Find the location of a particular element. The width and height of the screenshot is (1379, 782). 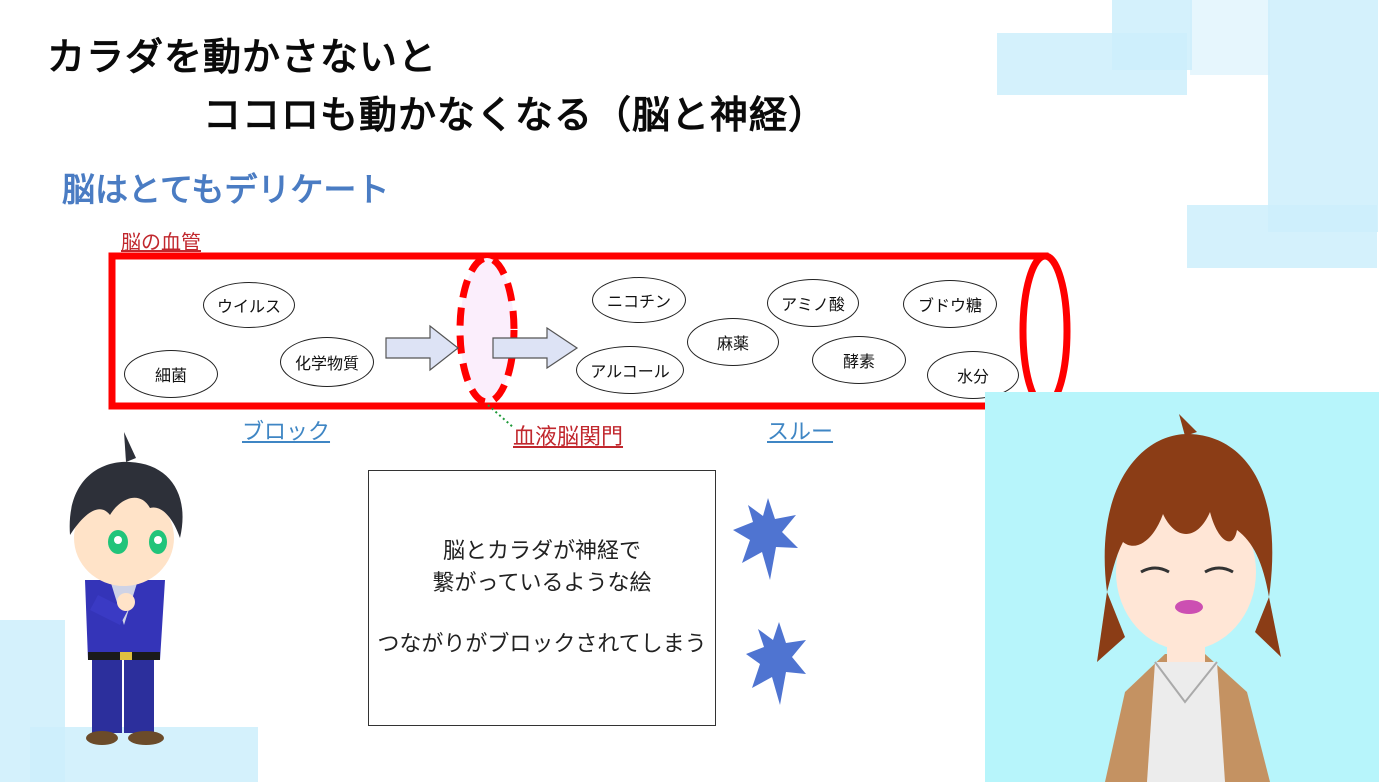

boy-character-illustration is located at coordinates (126, 588).